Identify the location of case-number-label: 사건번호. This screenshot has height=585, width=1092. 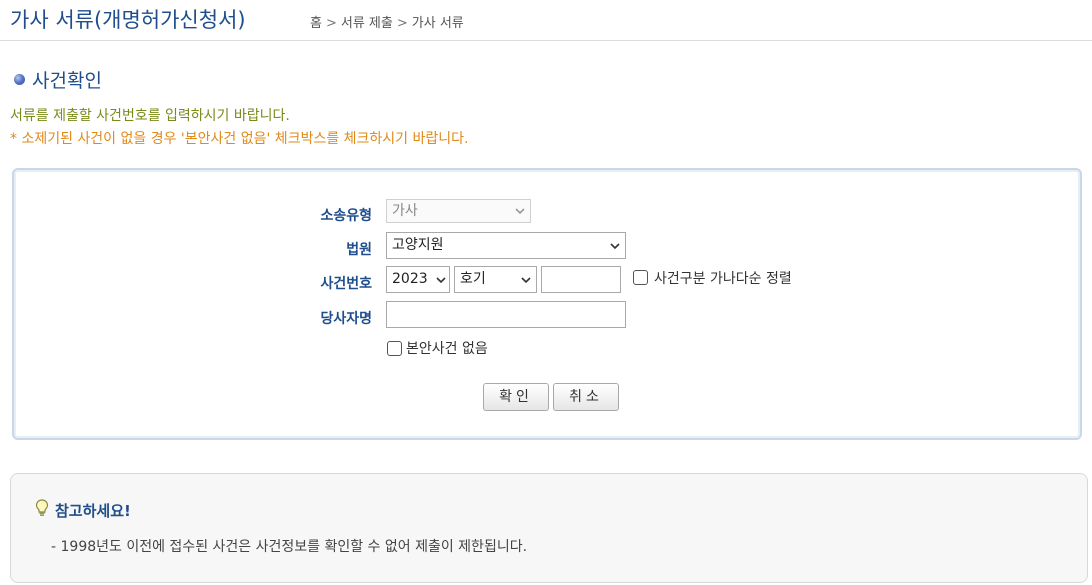
(346, 284).